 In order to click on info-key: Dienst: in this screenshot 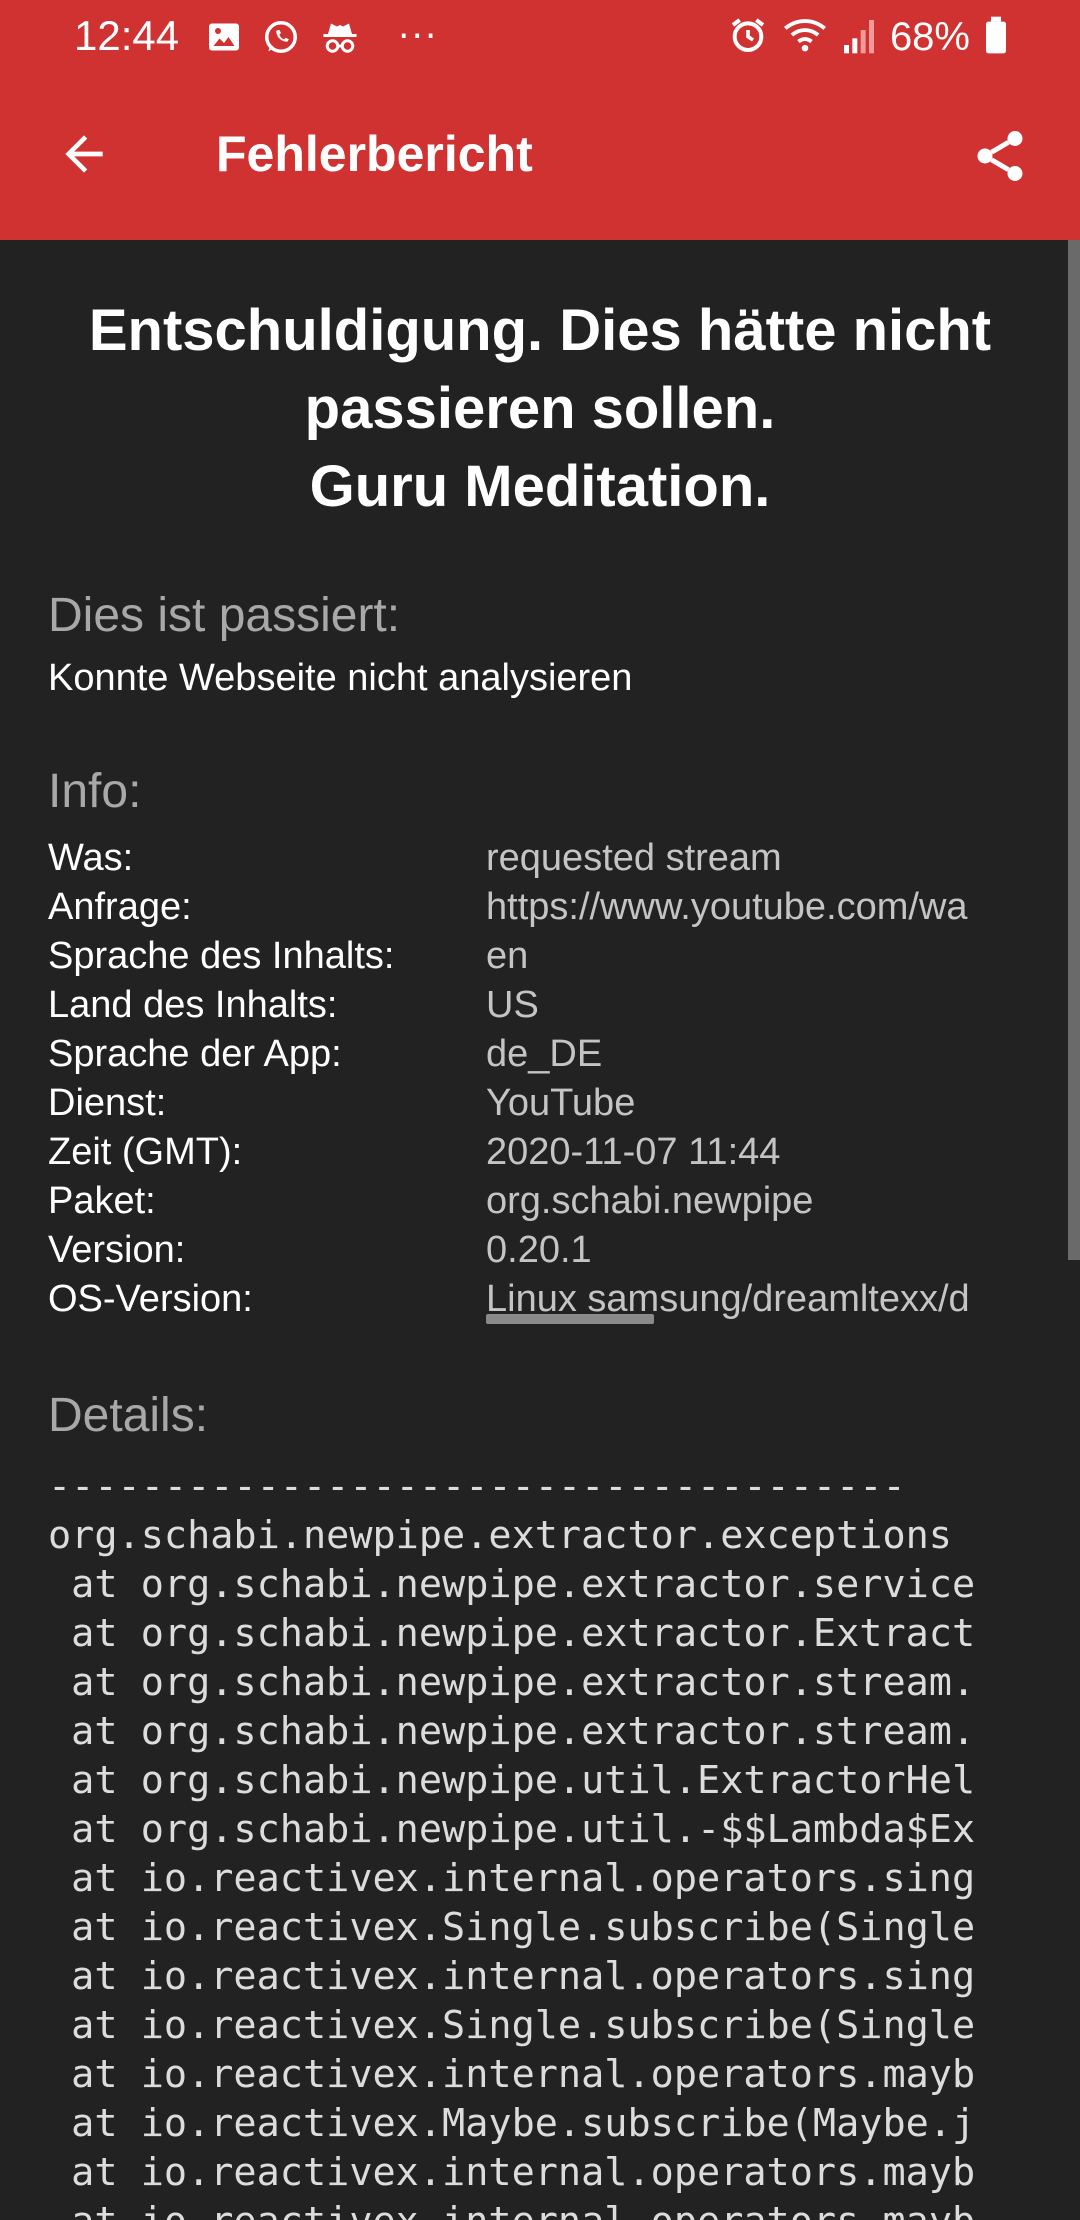, I will do `click(107, 1103)`.